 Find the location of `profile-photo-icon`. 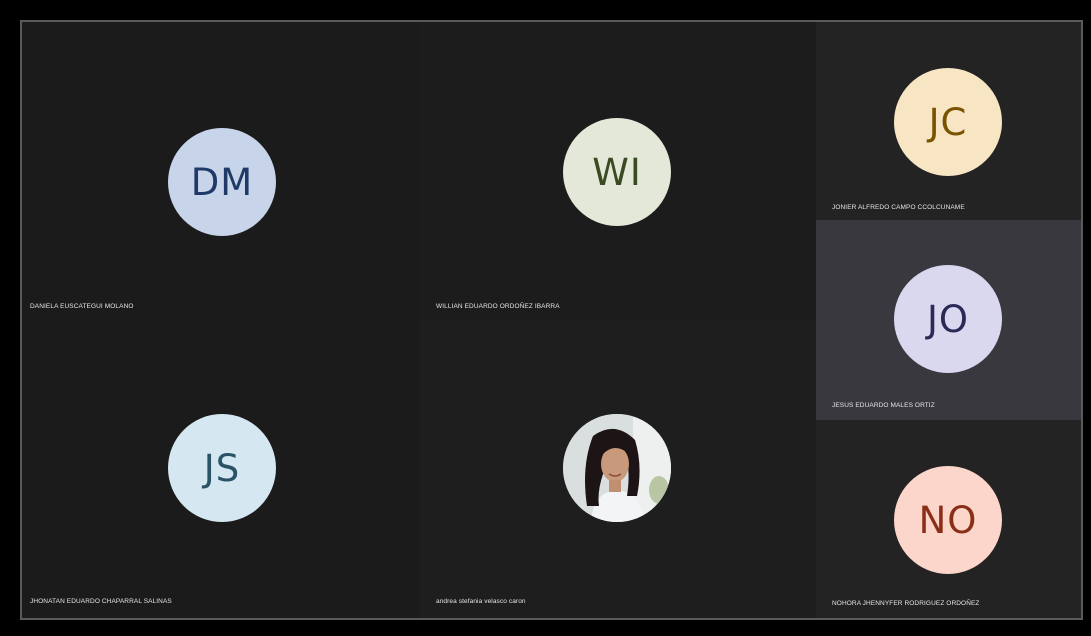

profile-photo-icon is located at coordinates (617, 468).